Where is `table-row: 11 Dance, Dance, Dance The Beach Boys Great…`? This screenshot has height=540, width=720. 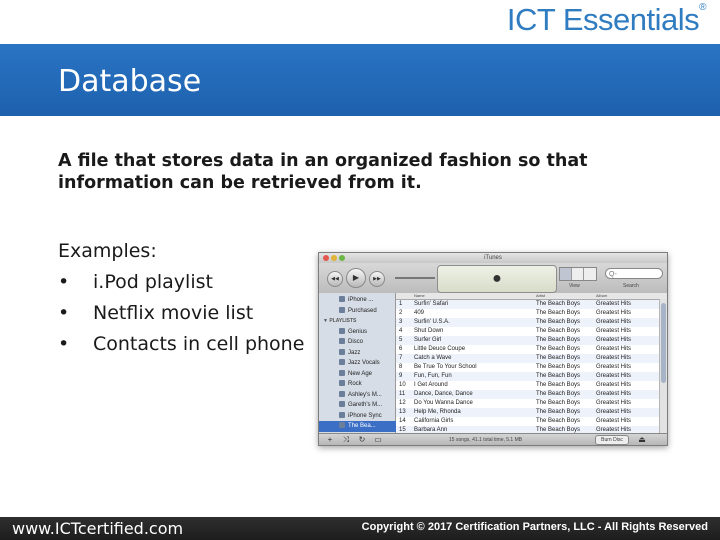 table-row: 11 Dance, Dance, Dance The Beach Boys Great… is located at coordinates (528, 394).